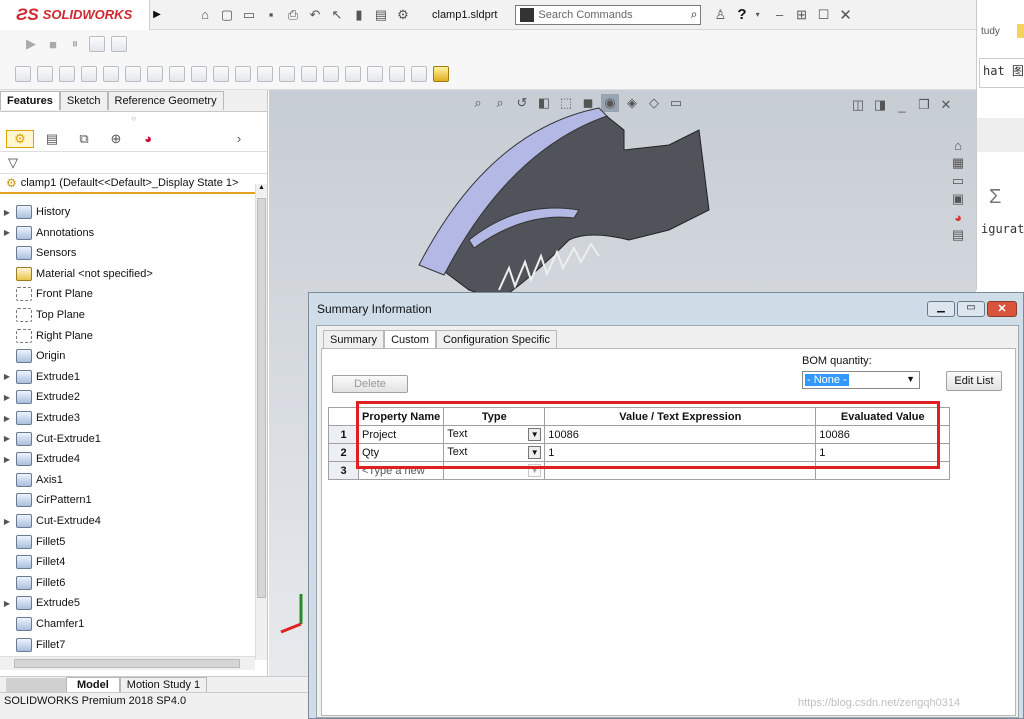 Image resolution: width=1024 pixels, height=719 pixels. What do you see at coordinates (40, 397) in the screenshot?
I see `tree-item: ▶ Extrude2` at bounding box center [40, 397].